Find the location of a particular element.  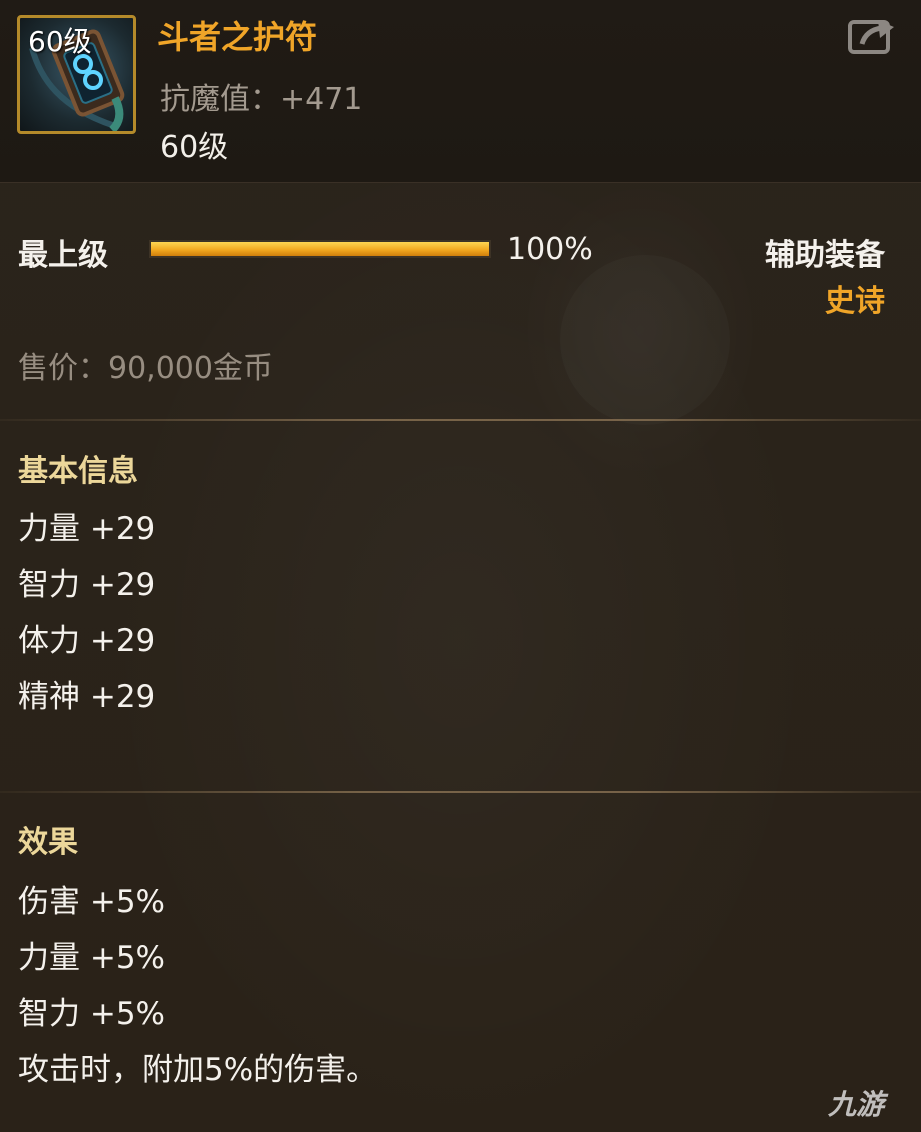

effect-item: 伤害 +5% is located at coordinates (92, 902).